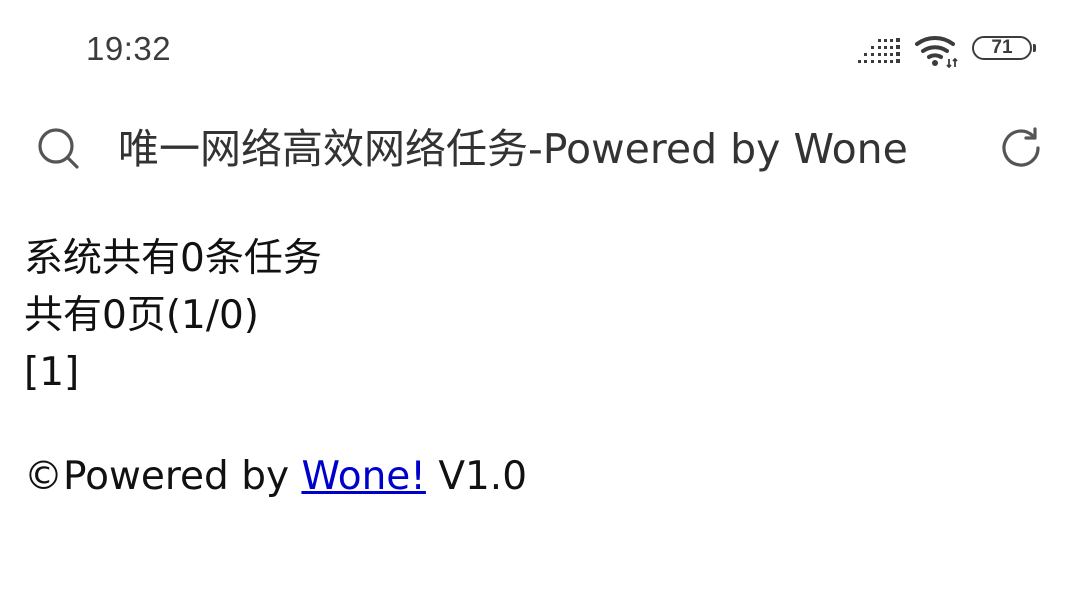 The width and height of the screenshot is (1080, 613). What do you see at coordinates (129, 48) in the screenshot?
I see `status-time: 19:32` at bounding box center [129, 48].